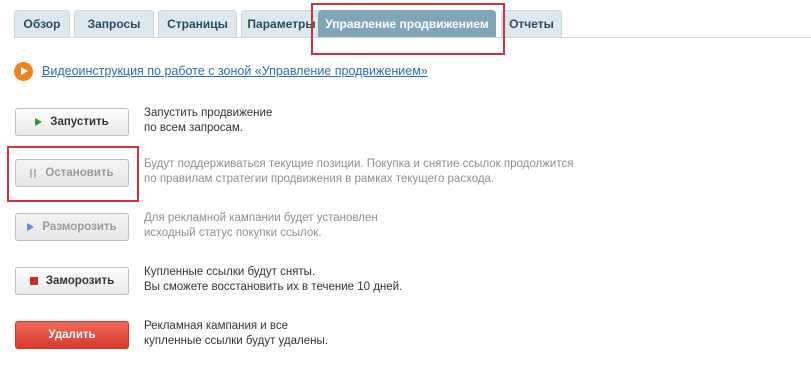  I want to click on tab-queries: Запросы, so click(114, 23).